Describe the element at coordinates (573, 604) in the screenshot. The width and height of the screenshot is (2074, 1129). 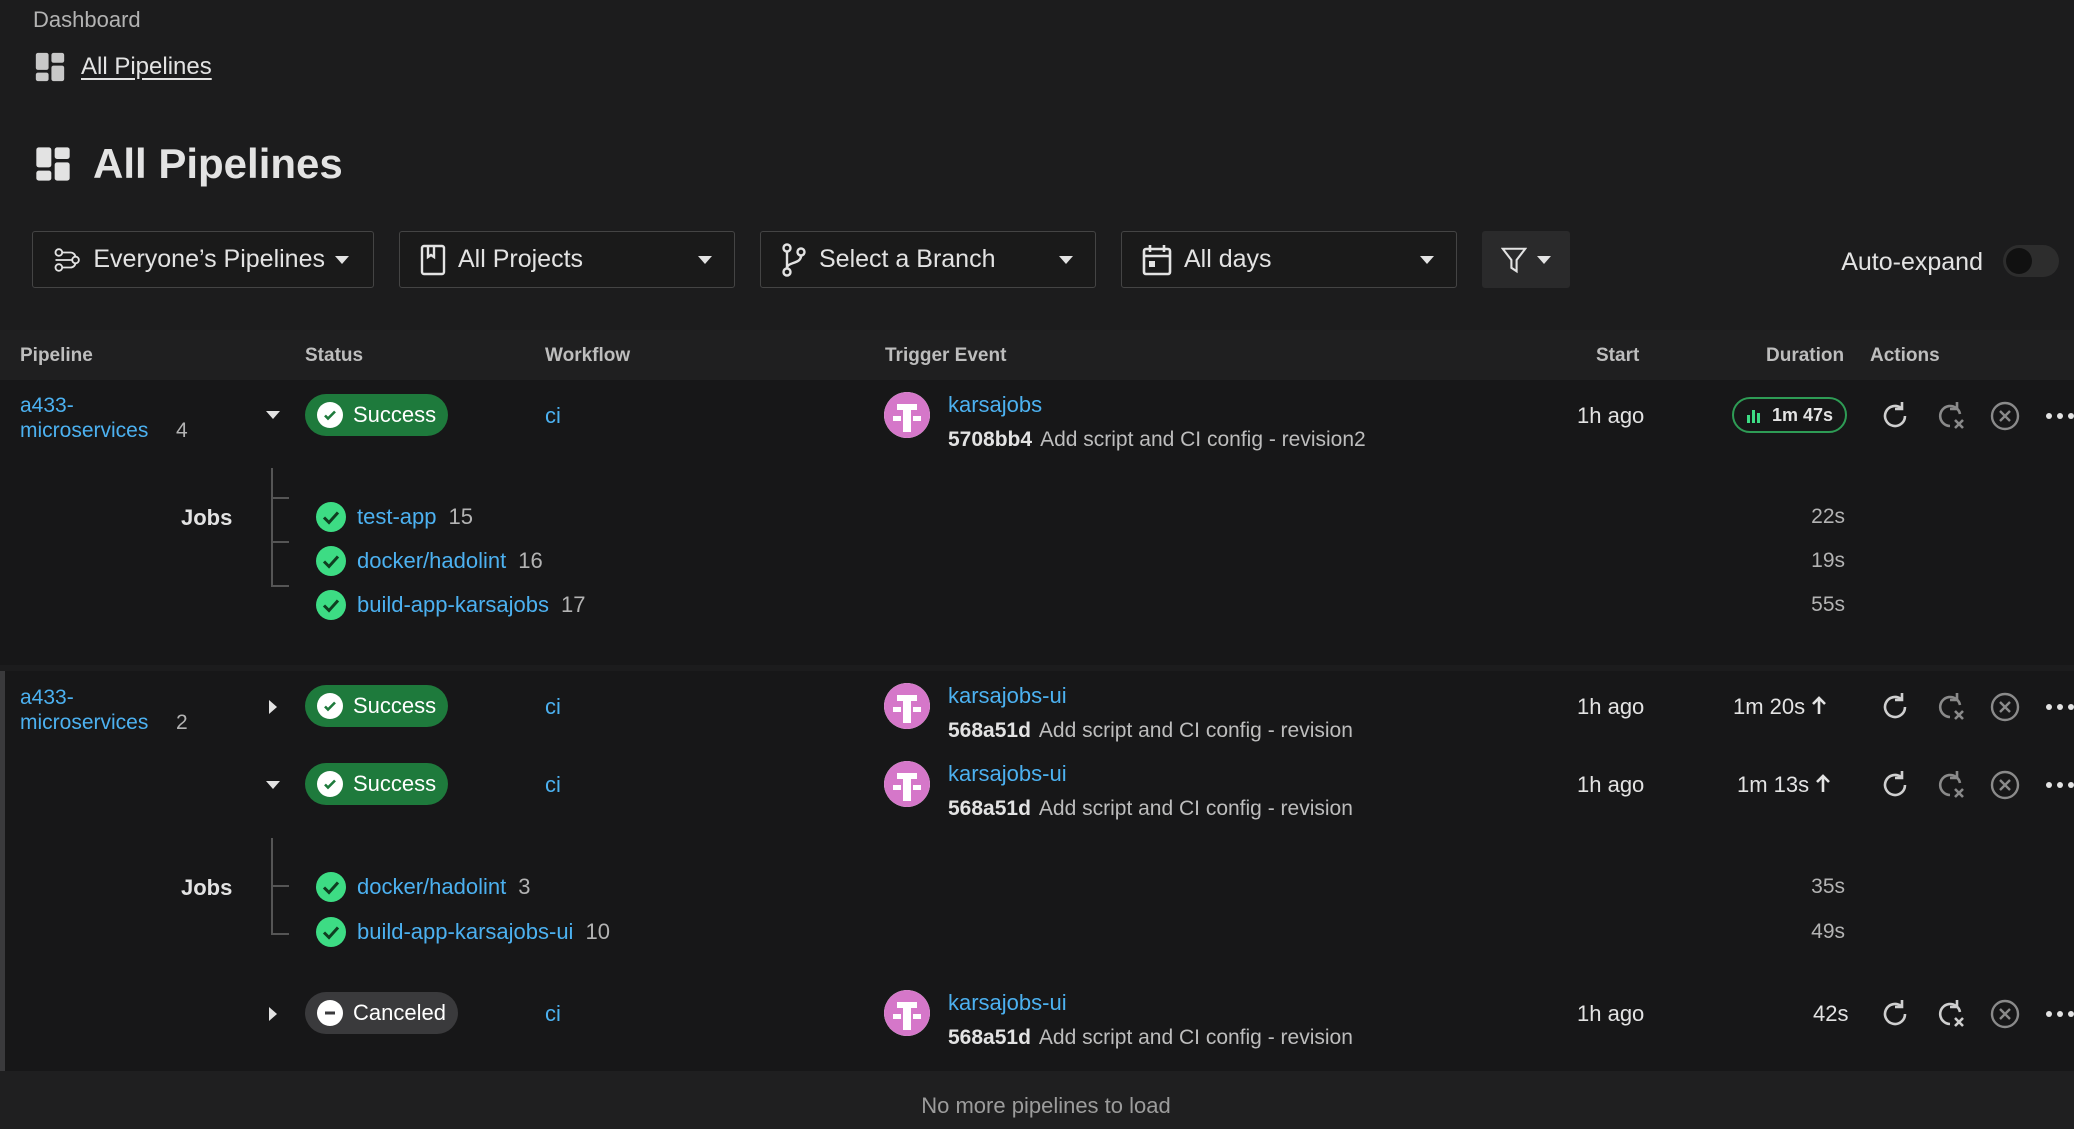
I see `job-number: 17` at that location.